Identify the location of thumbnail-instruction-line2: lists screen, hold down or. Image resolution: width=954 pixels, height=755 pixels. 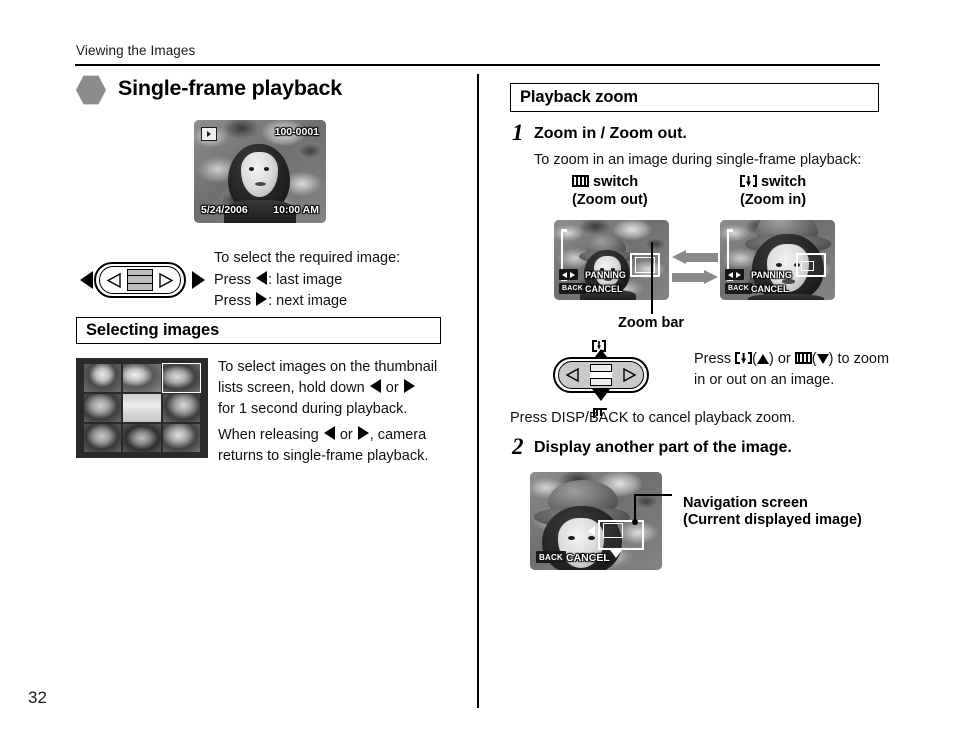
(317, 388).